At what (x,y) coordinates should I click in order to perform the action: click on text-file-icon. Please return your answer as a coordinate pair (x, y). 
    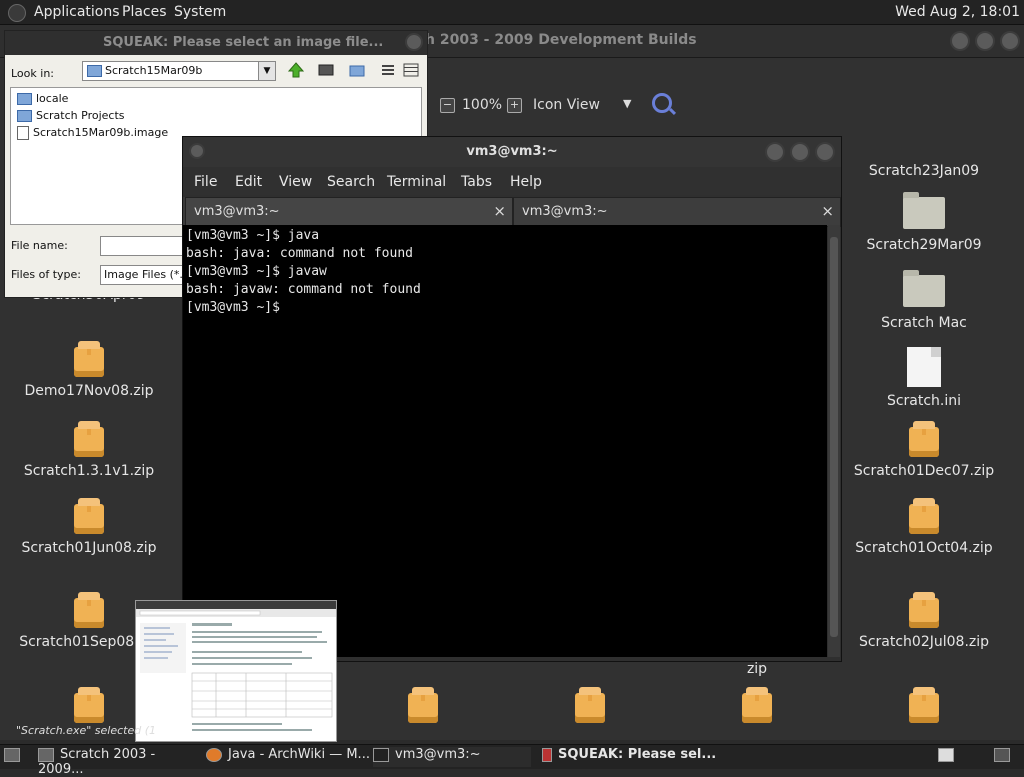
    Looking at the image, I should click on (924, 367).